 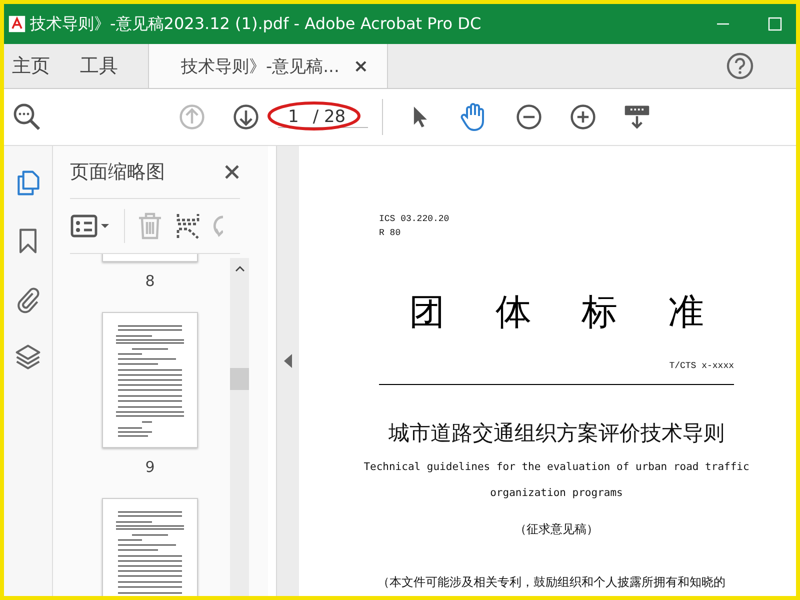 What do you see at coordinates (117, 172) in the screenshot?
I see `panel-title: 页面缩略图` at bounding box center [117, 172].